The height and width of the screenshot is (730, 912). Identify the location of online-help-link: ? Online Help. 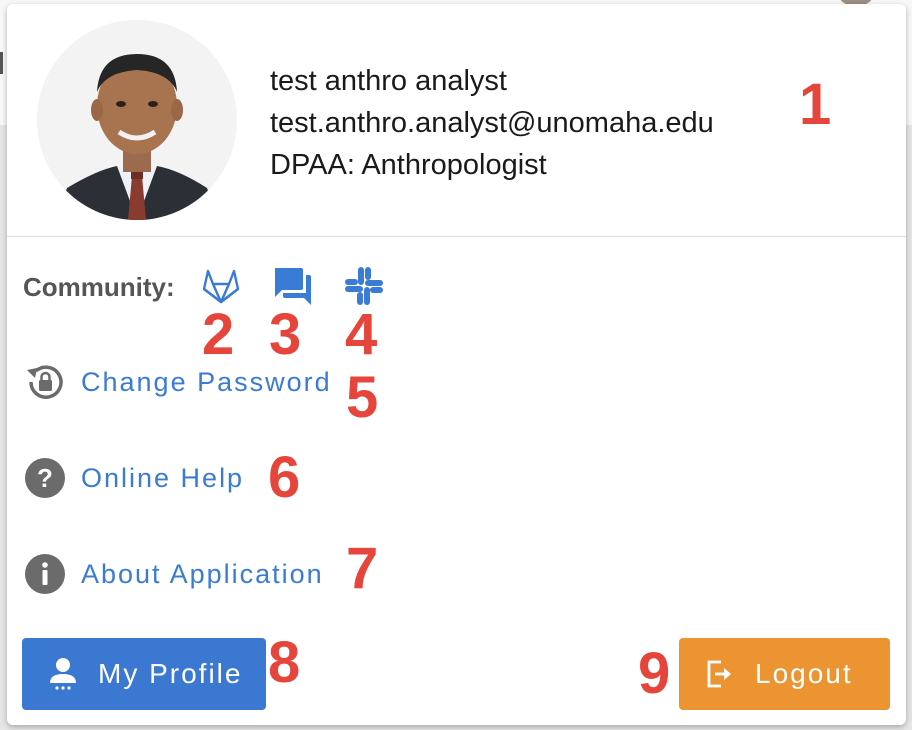
(133, 478).